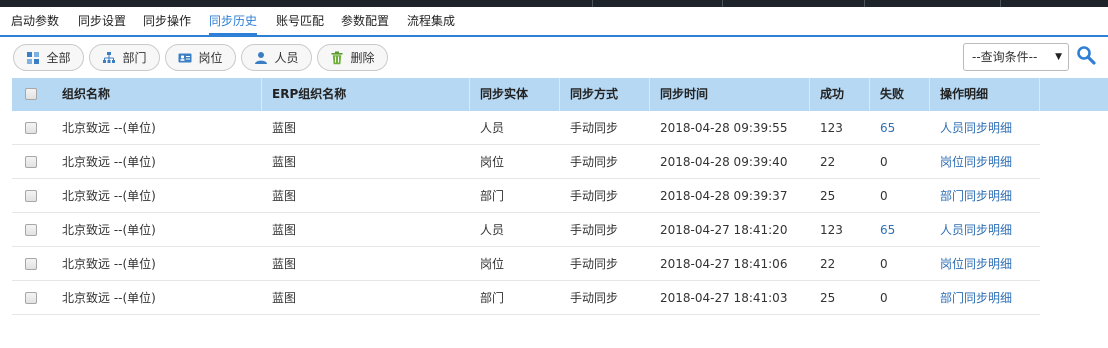  What do you see at coordinates (210, 58) in the screenshot?
I see `post-button-label: 岗位` at bounding box center [210, 58].